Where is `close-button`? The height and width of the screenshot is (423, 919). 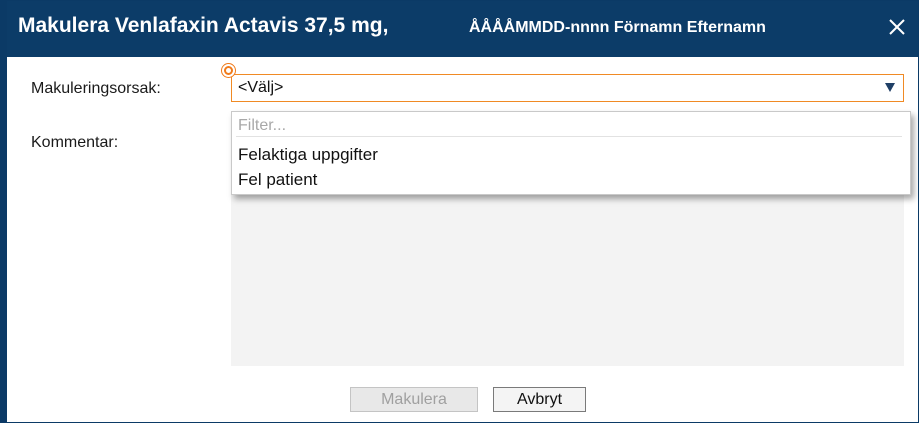 close-button is located at coordinates (897, 27).